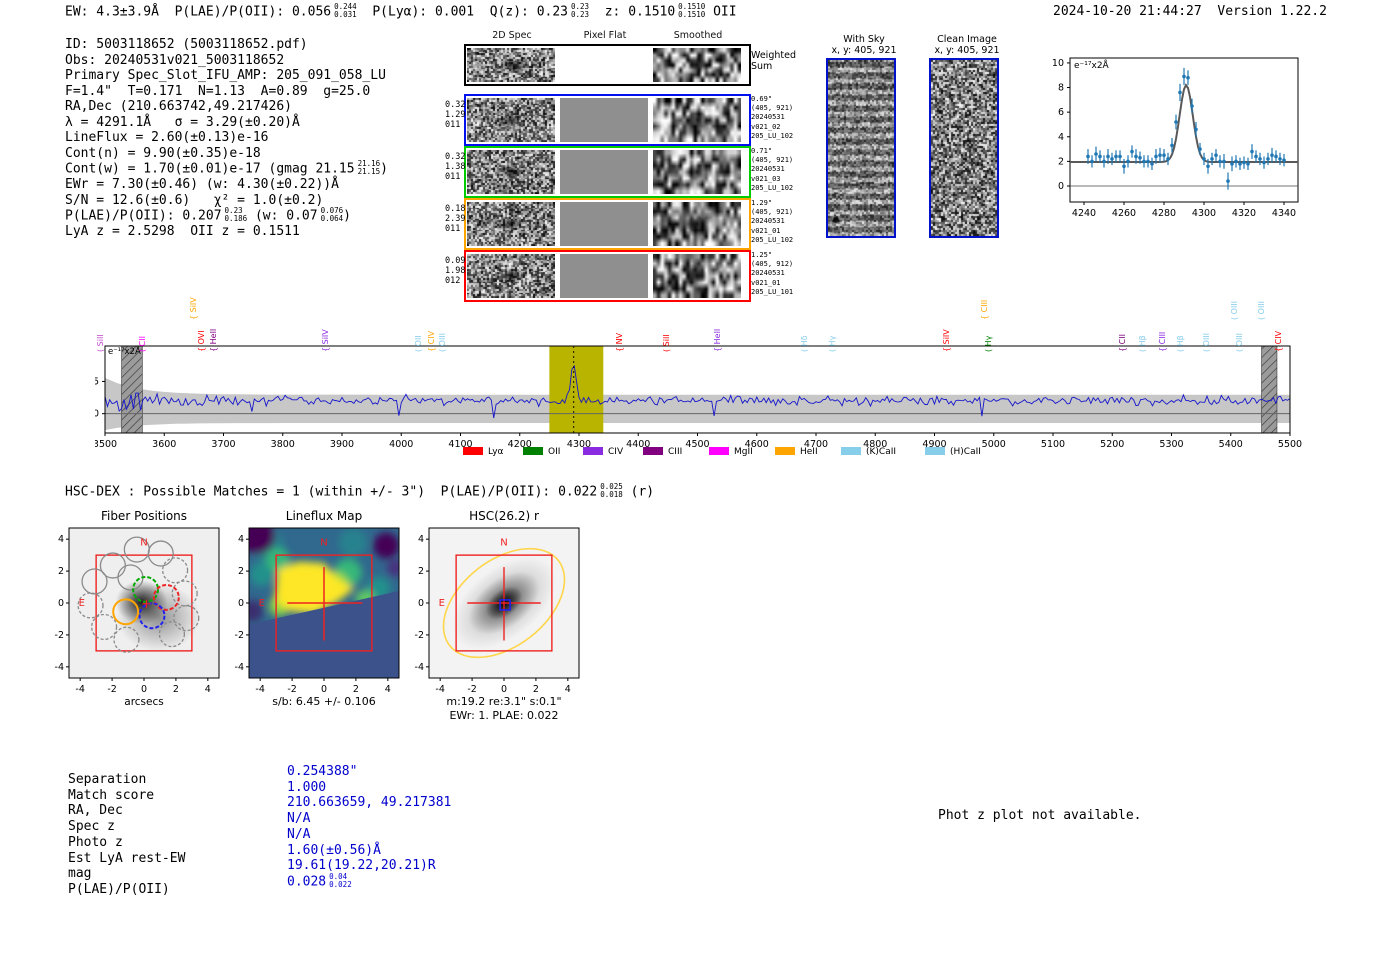  I want to click on x-tick-label: 4000, so click(401, 444).